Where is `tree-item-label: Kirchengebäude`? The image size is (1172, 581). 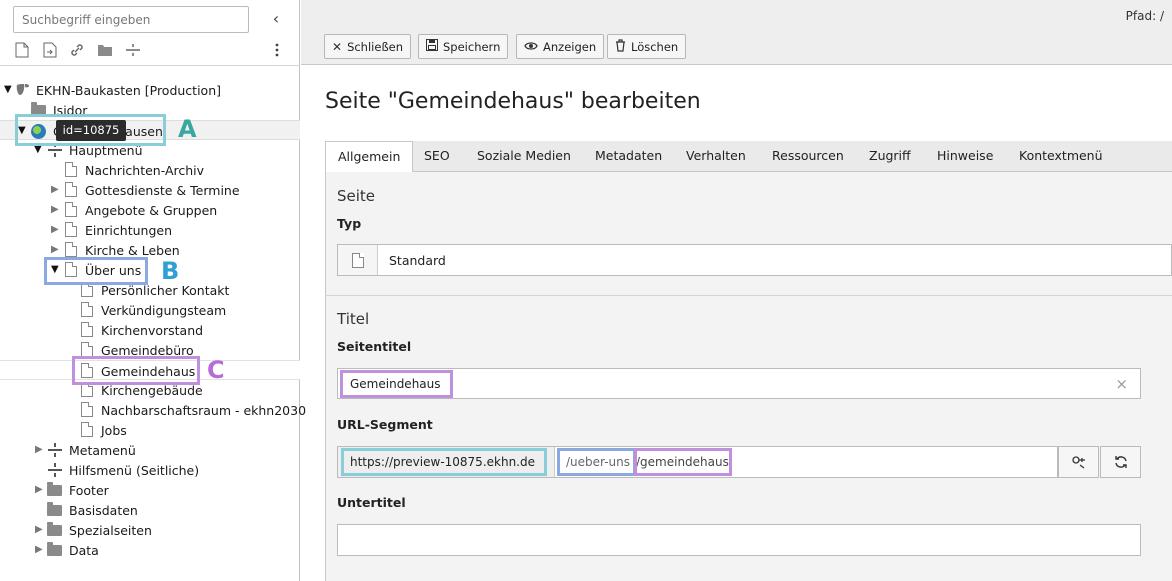
tree-item-label: Kirchengebäude is located at coordinates (152, 390).